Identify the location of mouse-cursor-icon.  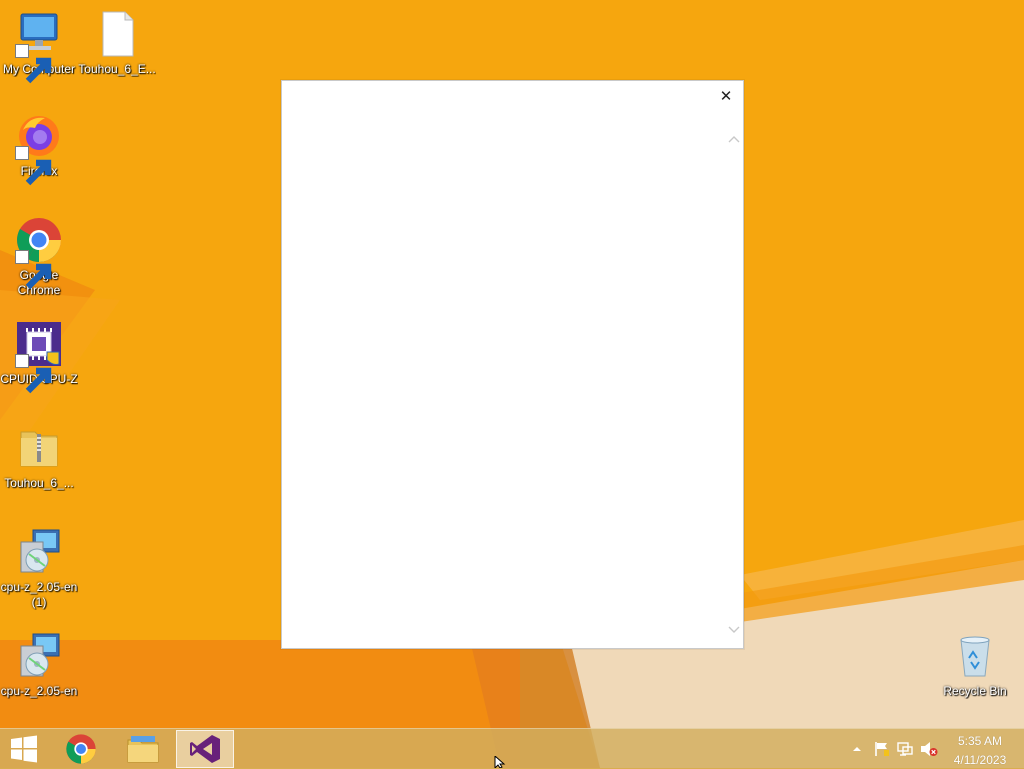
(500, 762).